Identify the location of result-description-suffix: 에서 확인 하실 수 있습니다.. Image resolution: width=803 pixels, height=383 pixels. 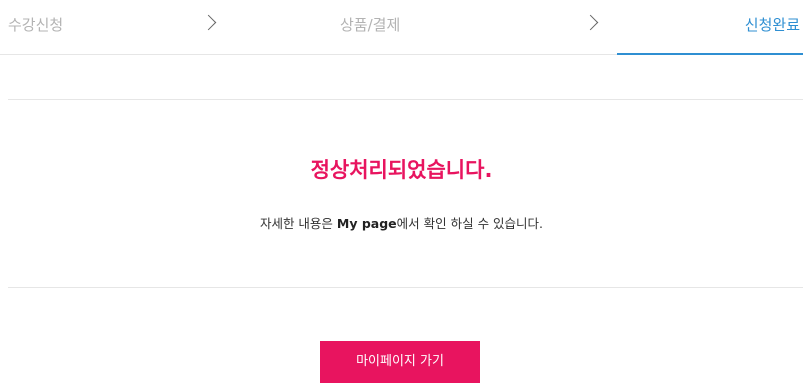
(470, 223).